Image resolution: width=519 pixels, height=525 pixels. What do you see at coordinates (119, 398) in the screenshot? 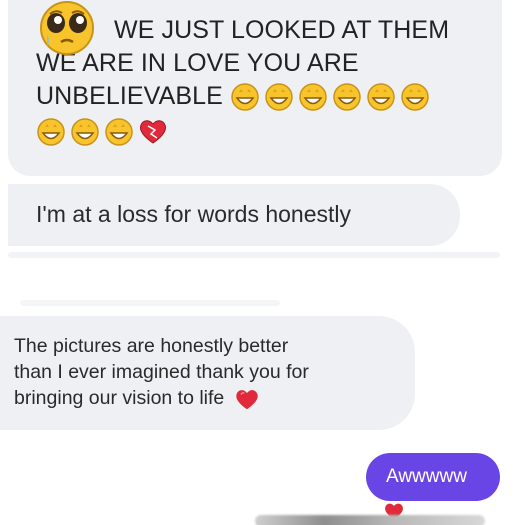
I see `message-line: bringing our vision to life` at bounding box center [119, 398].